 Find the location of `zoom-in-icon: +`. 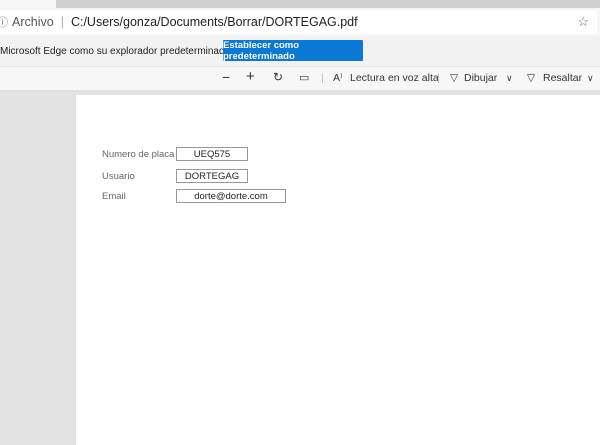

zoom-in-icon: + is located at coordinates (250, 76).